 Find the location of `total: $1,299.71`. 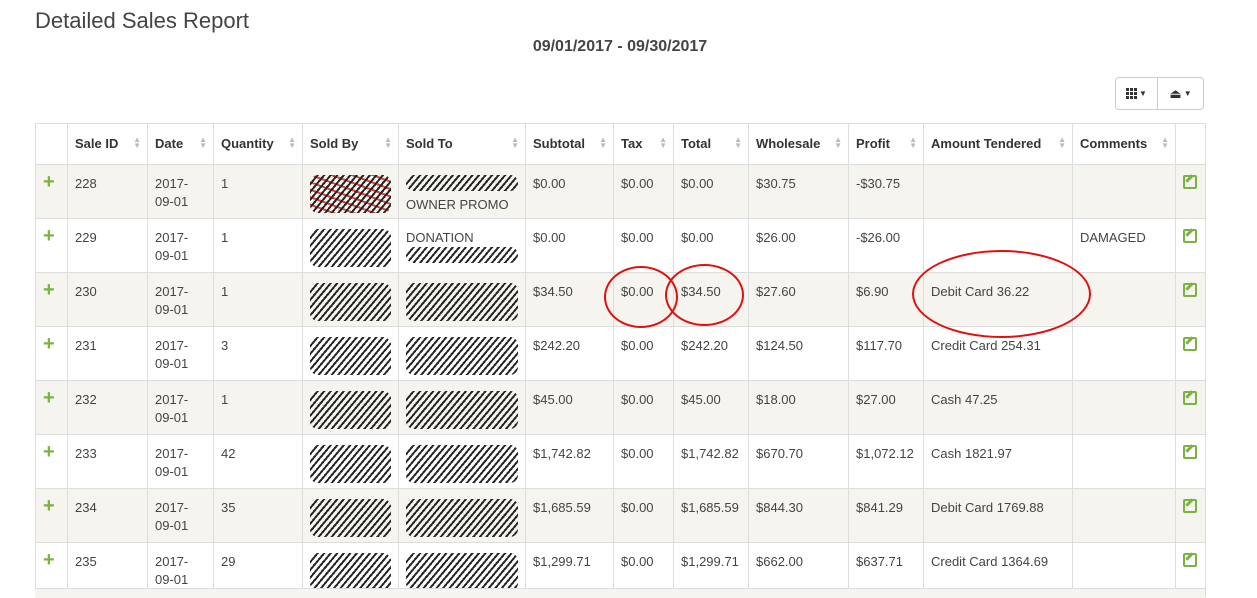

total: $1,299.71 is located at coordinates (710, 561).